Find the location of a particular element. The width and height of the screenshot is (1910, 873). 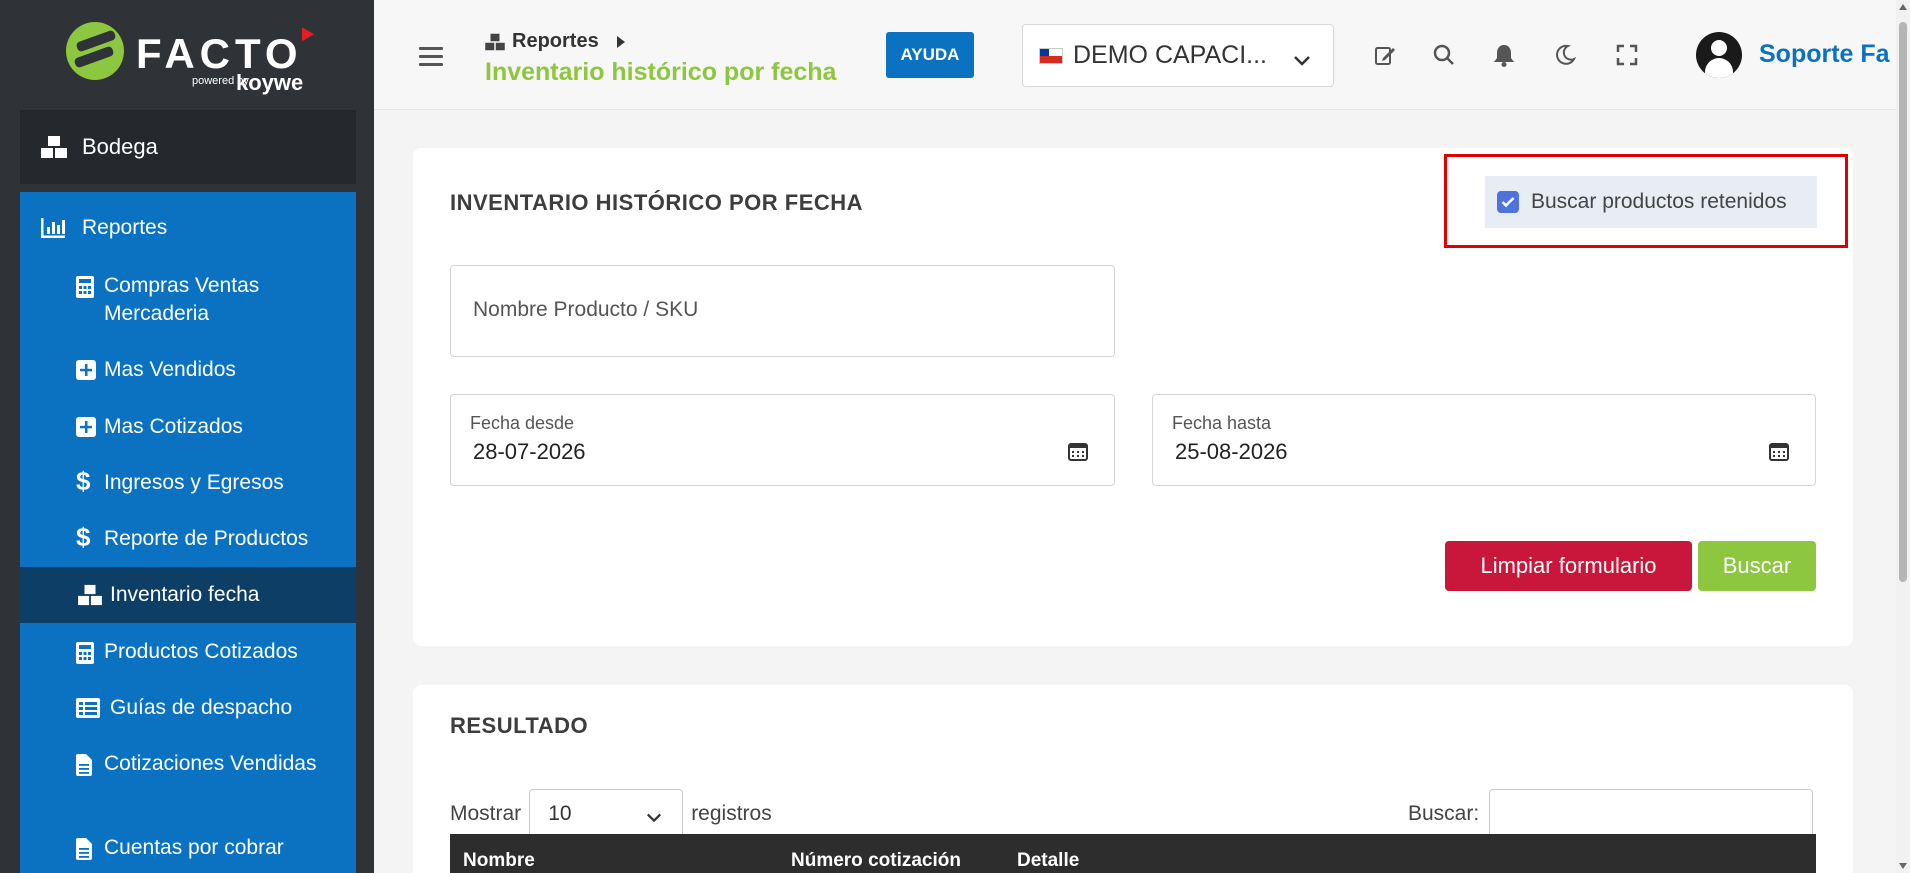

sidebar-item-mas-cotizados: Mas Cotizados is located at coordinates (188, 427).